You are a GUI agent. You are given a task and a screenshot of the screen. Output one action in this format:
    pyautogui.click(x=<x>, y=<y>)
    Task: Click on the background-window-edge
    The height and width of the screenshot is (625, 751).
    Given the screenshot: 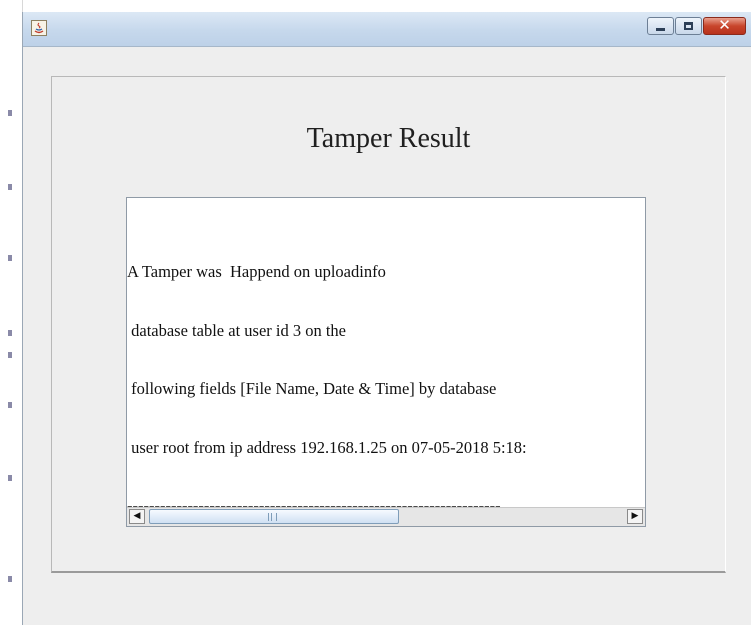 What is the action you would take?
    pyautogui.click(x=11, y=312)
    